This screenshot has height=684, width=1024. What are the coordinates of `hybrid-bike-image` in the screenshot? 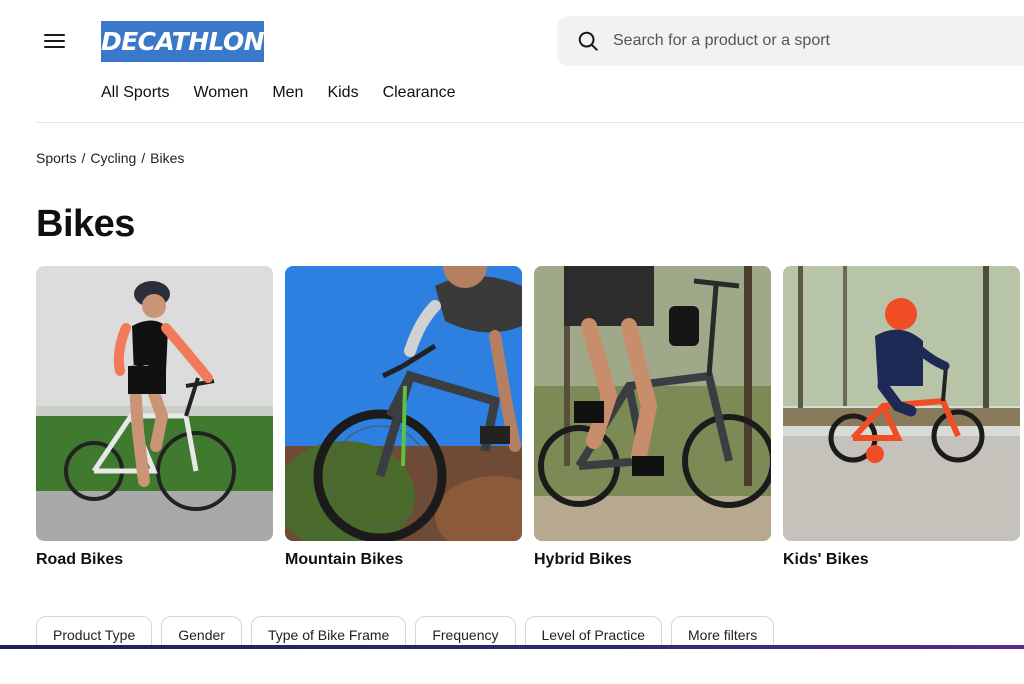 It's located at (652, 403).